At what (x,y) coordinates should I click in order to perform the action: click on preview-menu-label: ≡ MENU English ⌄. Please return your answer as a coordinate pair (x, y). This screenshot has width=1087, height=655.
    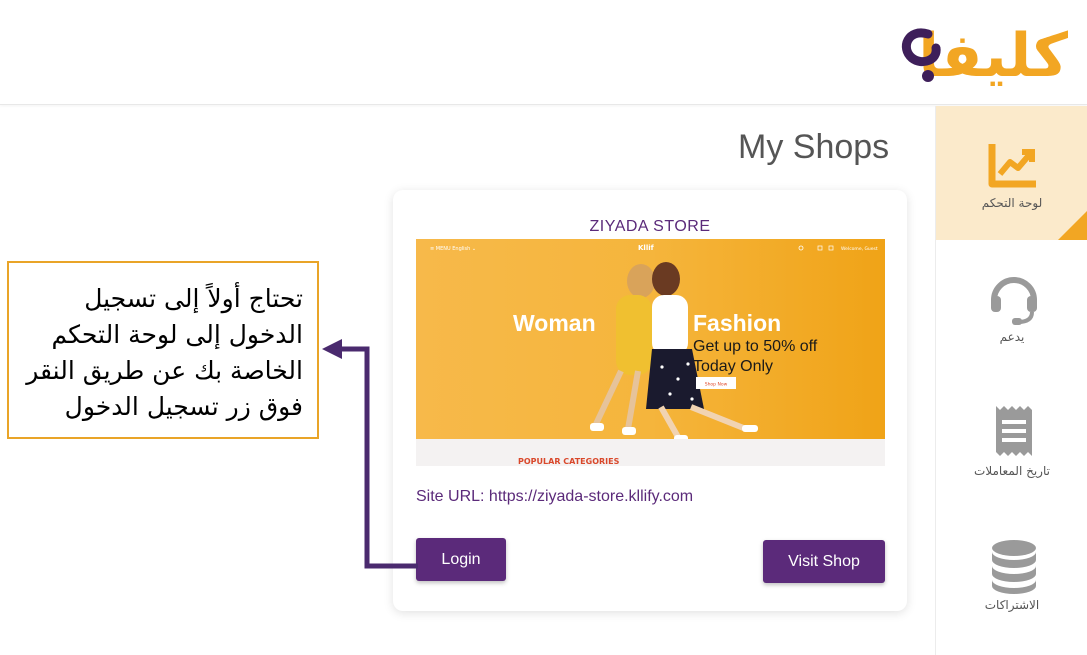
    Looking at the image, I should click on (453, 249).